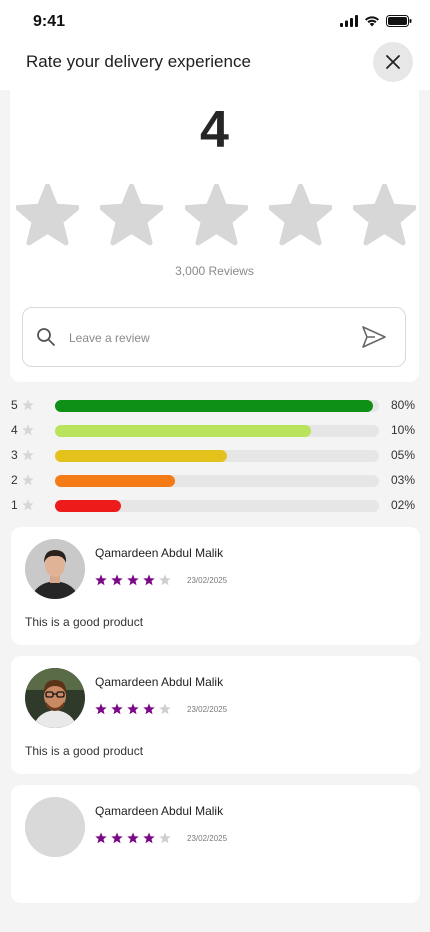  I want to click on distribution-percent: 80%, so click(403, 405).